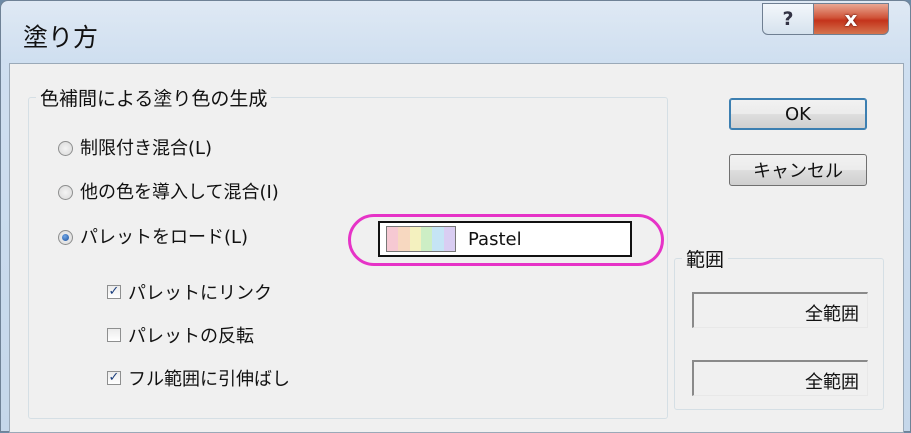 This screenshot has height=433, width=911. What do you see at coordinates (780, 378) in the screenshot?
I see `range-field-2: 全範囲` at bounding box center [780, 378].